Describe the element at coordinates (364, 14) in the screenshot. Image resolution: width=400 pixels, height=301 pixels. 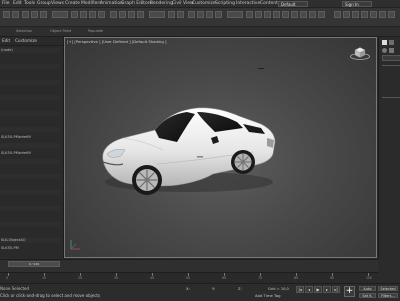
I see `toolbar-icon-d` at that location.